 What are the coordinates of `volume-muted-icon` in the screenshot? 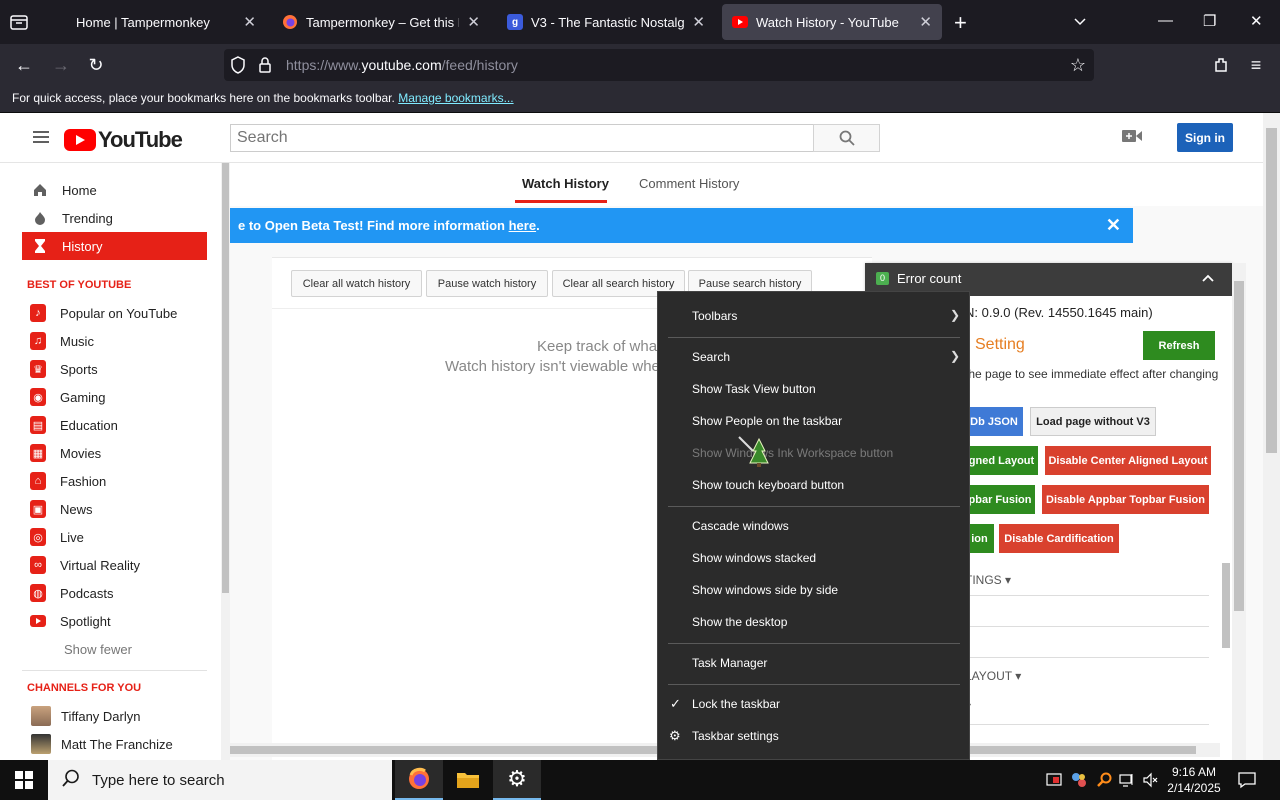 It's located at (1151, 780).